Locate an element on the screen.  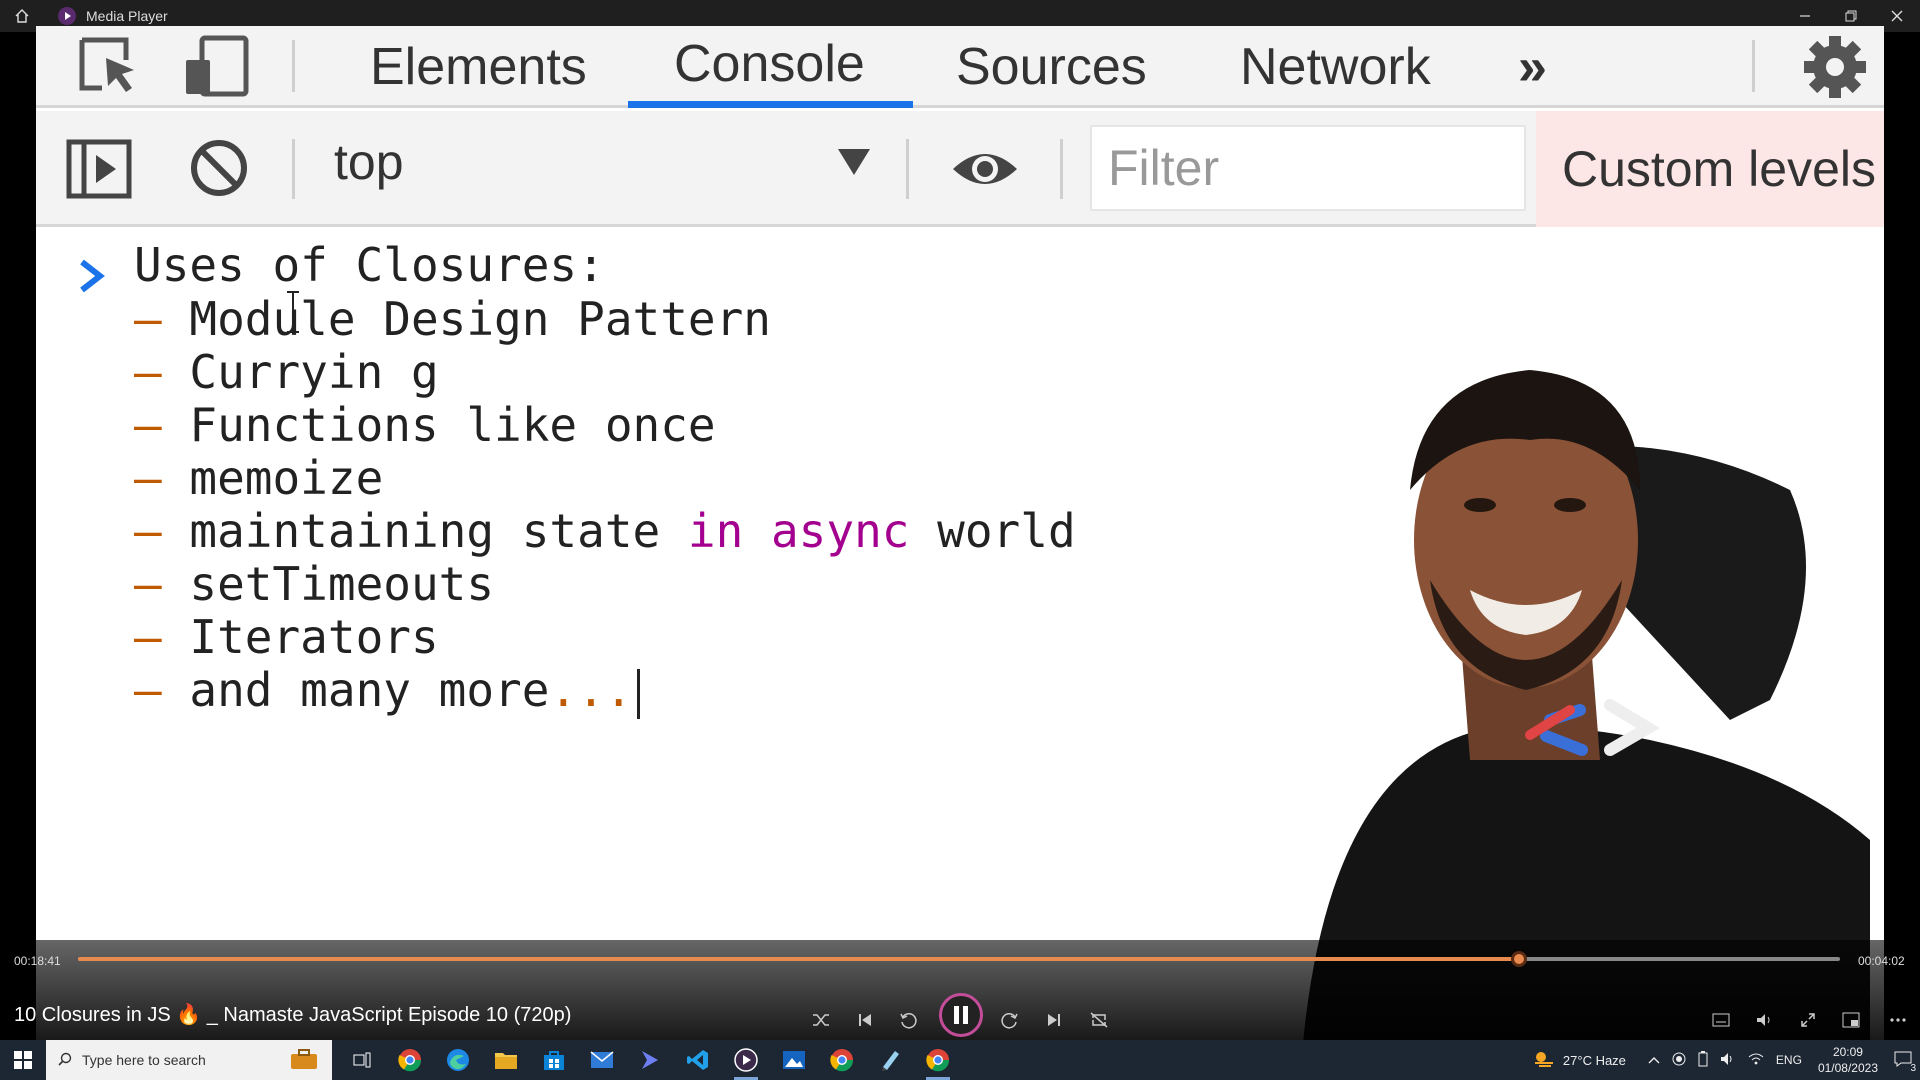
mail-icon is located at coordinates (602, 1060).